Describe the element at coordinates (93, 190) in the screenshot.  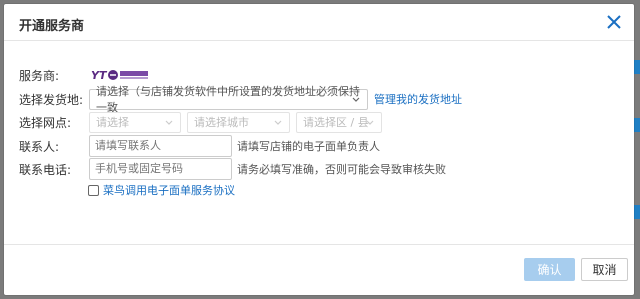
I see `agreement-checkbox` at that location.